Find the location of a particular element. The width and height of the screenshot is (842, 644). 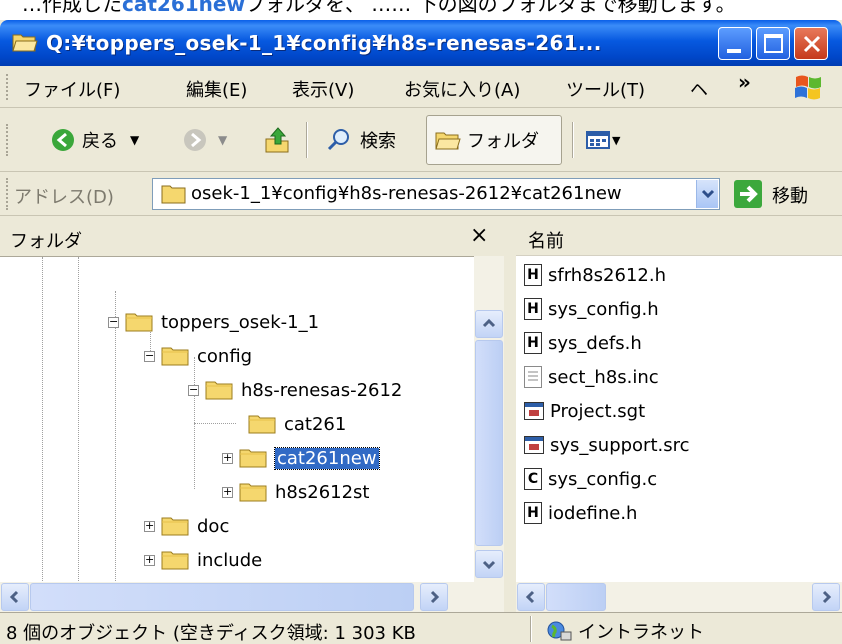

tree-item-cat261new: + cat261new is located at coordinates (301, 458).